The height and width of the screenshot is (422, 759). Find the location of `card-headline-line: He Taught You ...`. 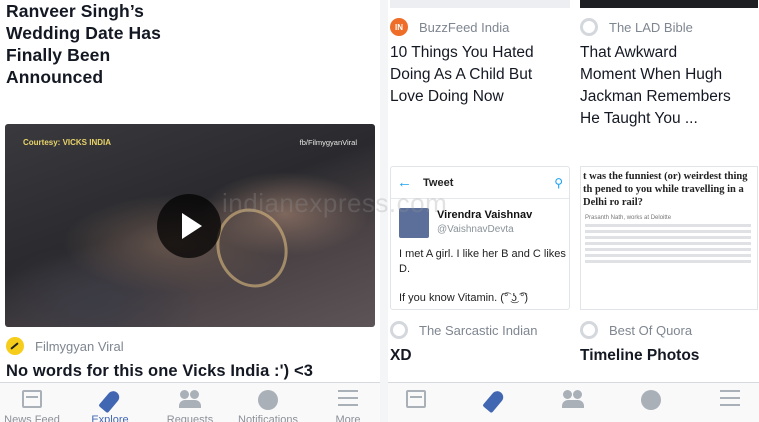

card-headline-line: He Taught You ... is located at coordinates (639, 118).